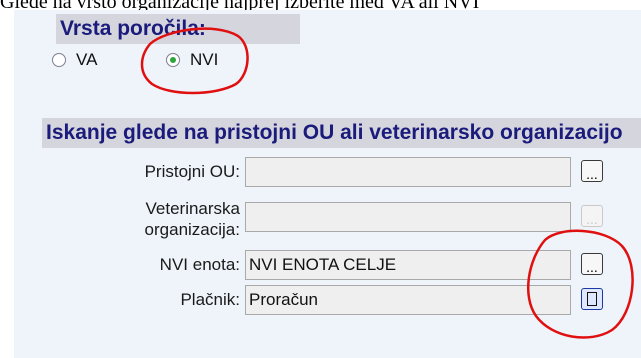 The width and height of the screenshot is (641, 358). What do you see at coordinates (199, 264) in the screenshot?
I see `nvi-enota-label: NVI enota:` at bounding box center [199, 264].